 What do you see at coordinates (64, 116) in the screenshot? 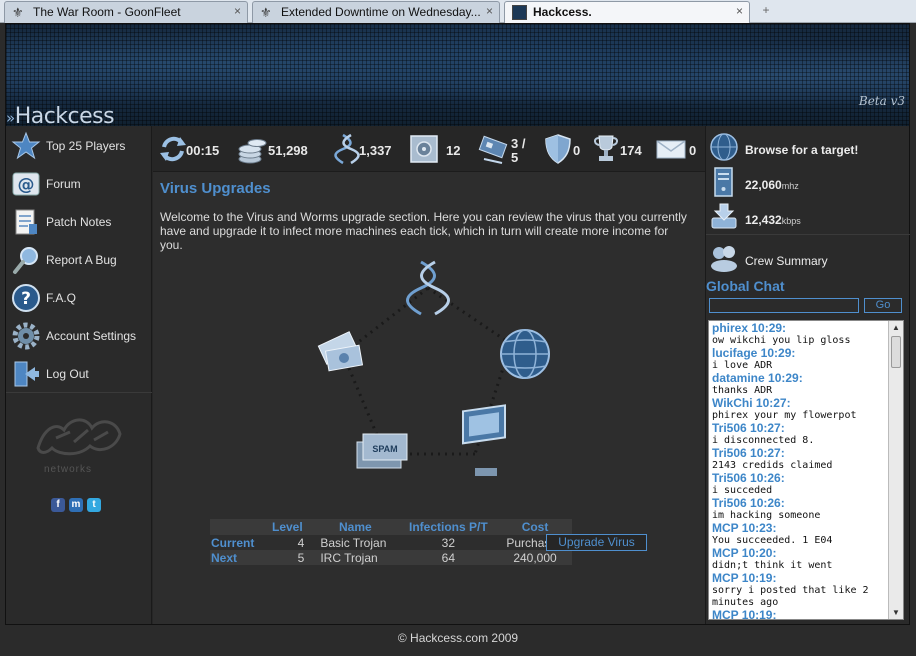
I see `logo-text: Hackcess` at bounding box center [64, 116].